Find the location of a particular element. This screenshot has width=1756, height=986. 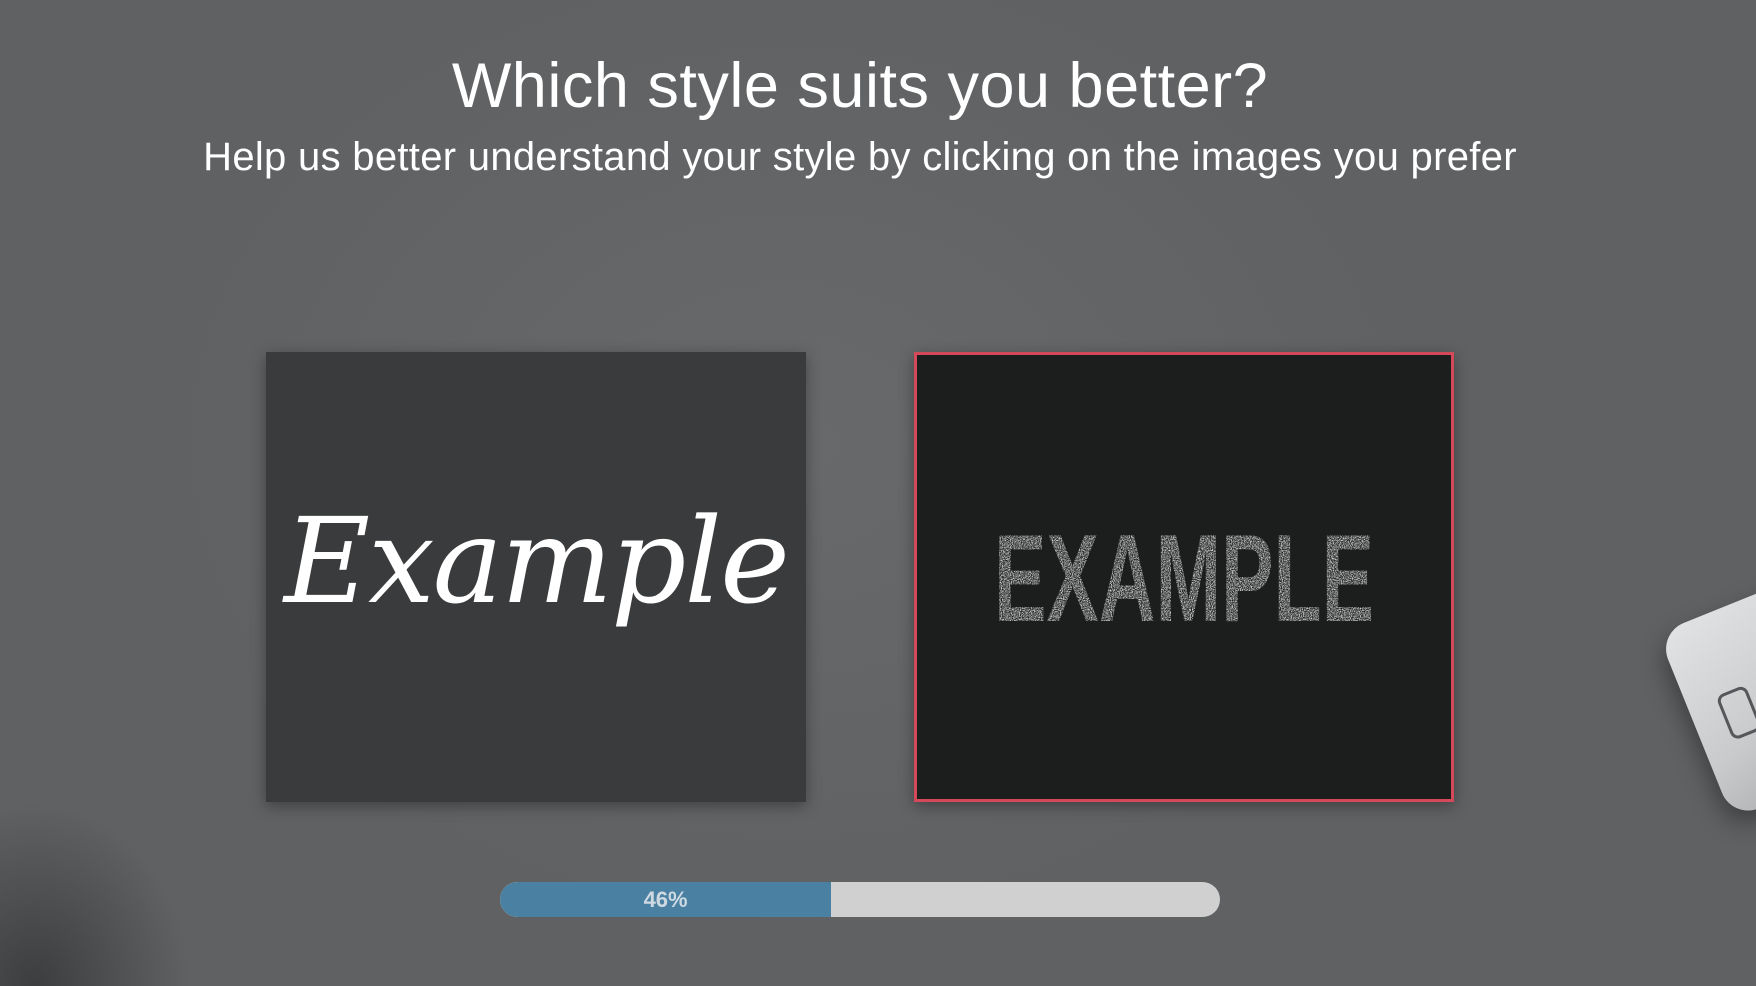

distressed-sample-image: EXAMPLE is located at coordinates (1184, 579).